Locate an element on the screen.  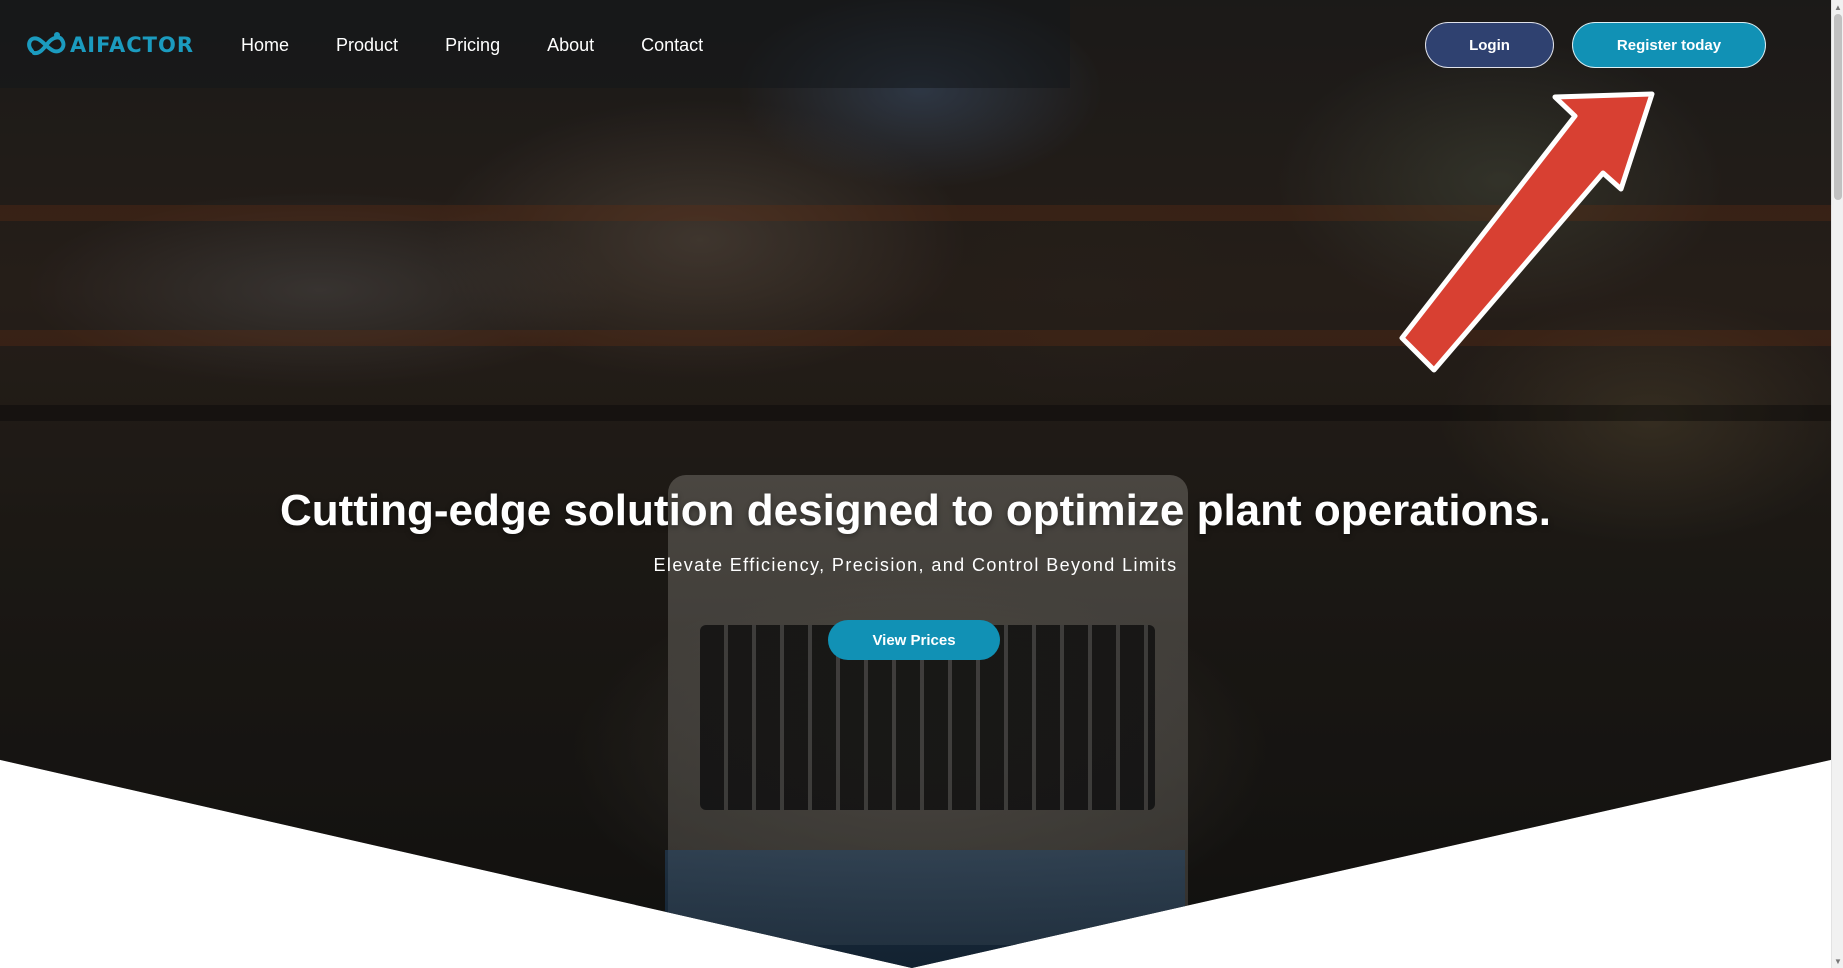
scroll-down-arrow-icon: ▼ is located at coordinates (1837, 961).